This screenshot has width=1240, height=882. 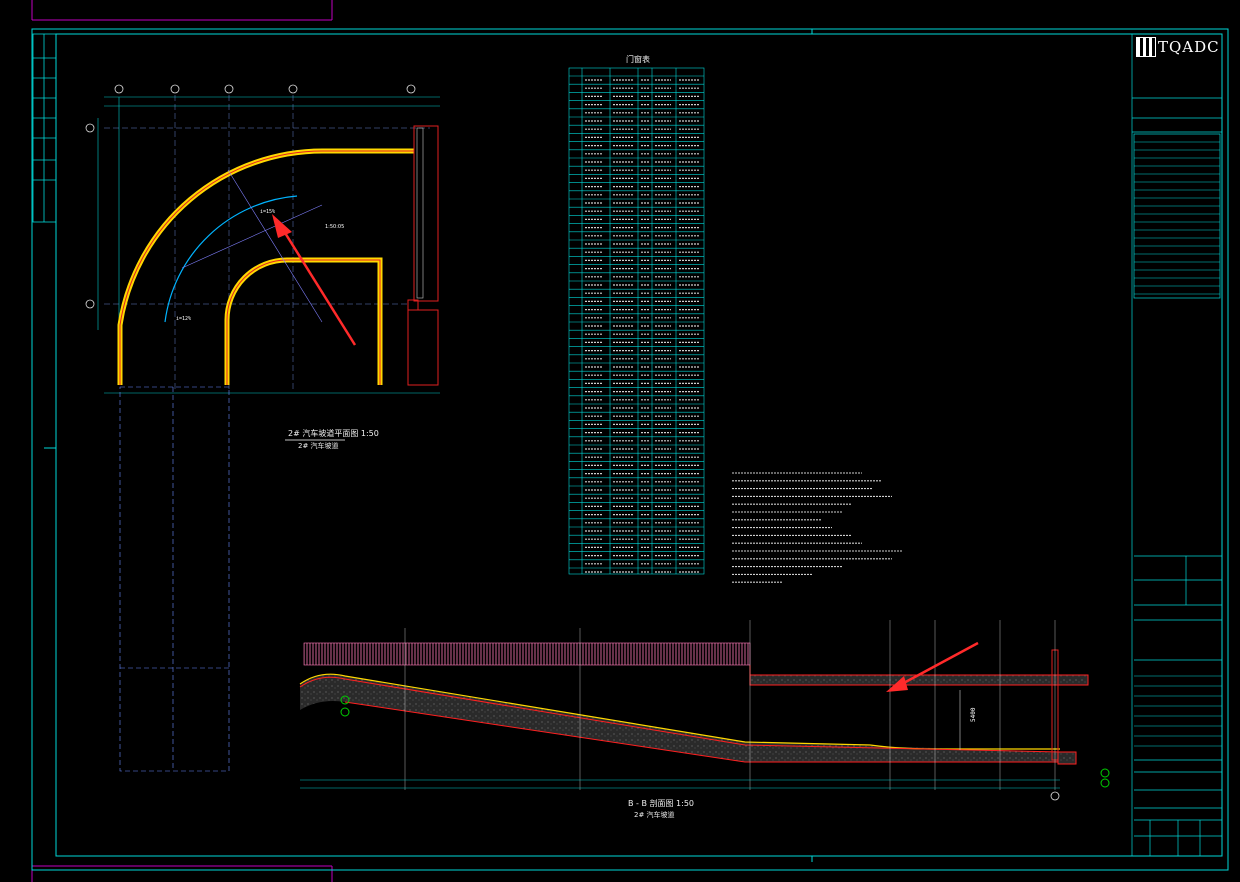 I want to click on section-view-title: B - B 剖面图 1:50, so click(x=661, y=803).